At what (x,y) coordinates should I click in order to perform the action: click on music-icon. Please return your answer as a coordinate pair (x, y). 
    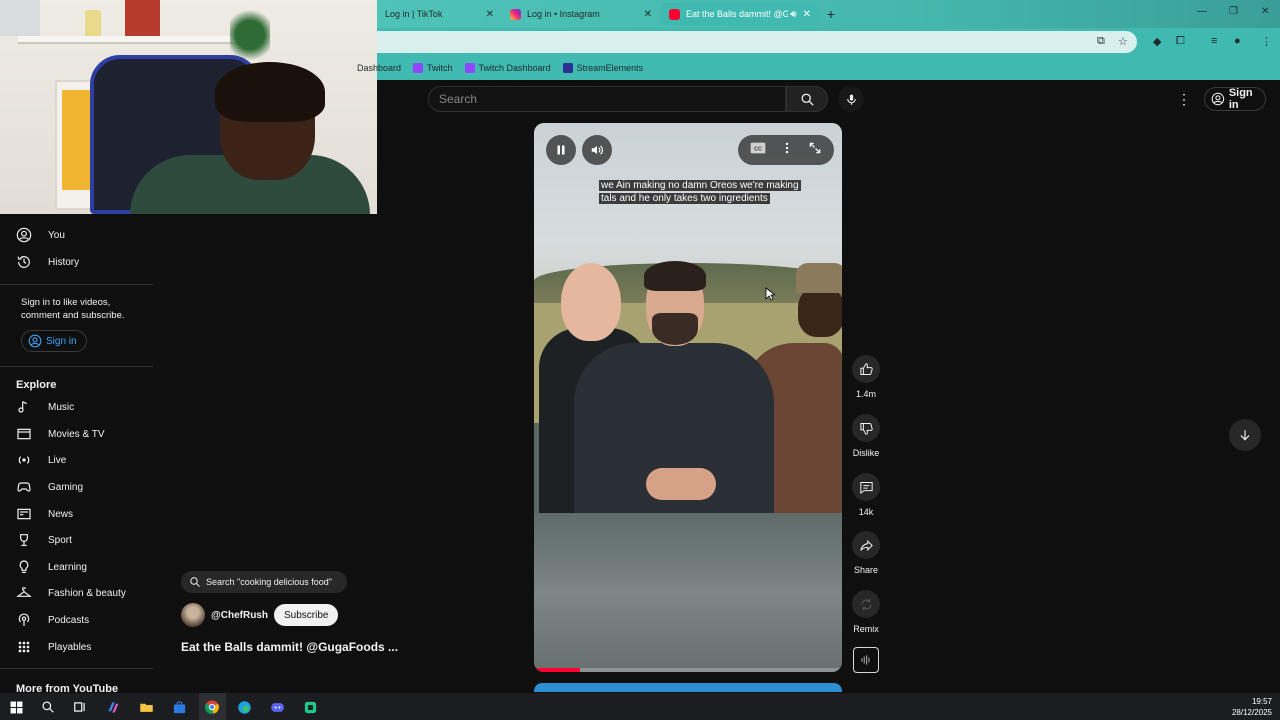
    Looking at the image, I should click on (22, 407).